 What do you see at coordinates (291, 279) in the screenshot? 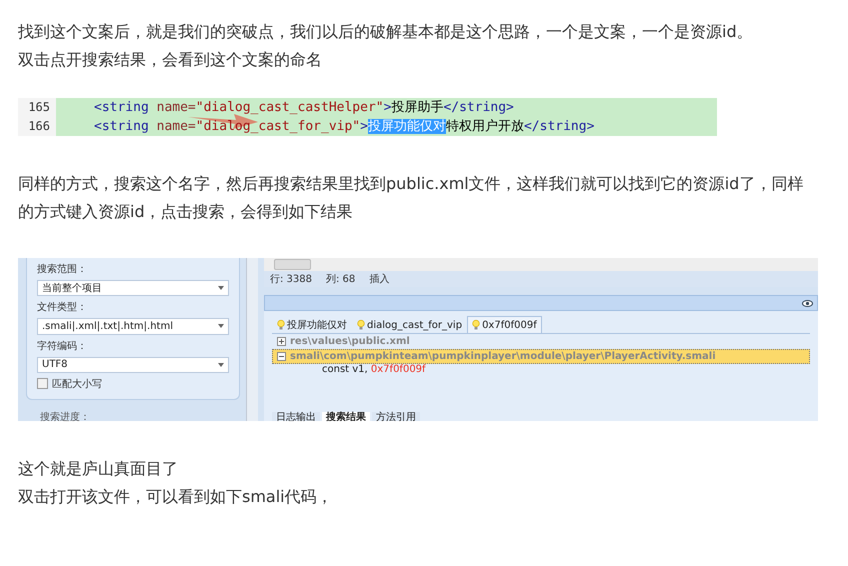
I see `status-text: 行: 3388` at bounding box center [291, 279].